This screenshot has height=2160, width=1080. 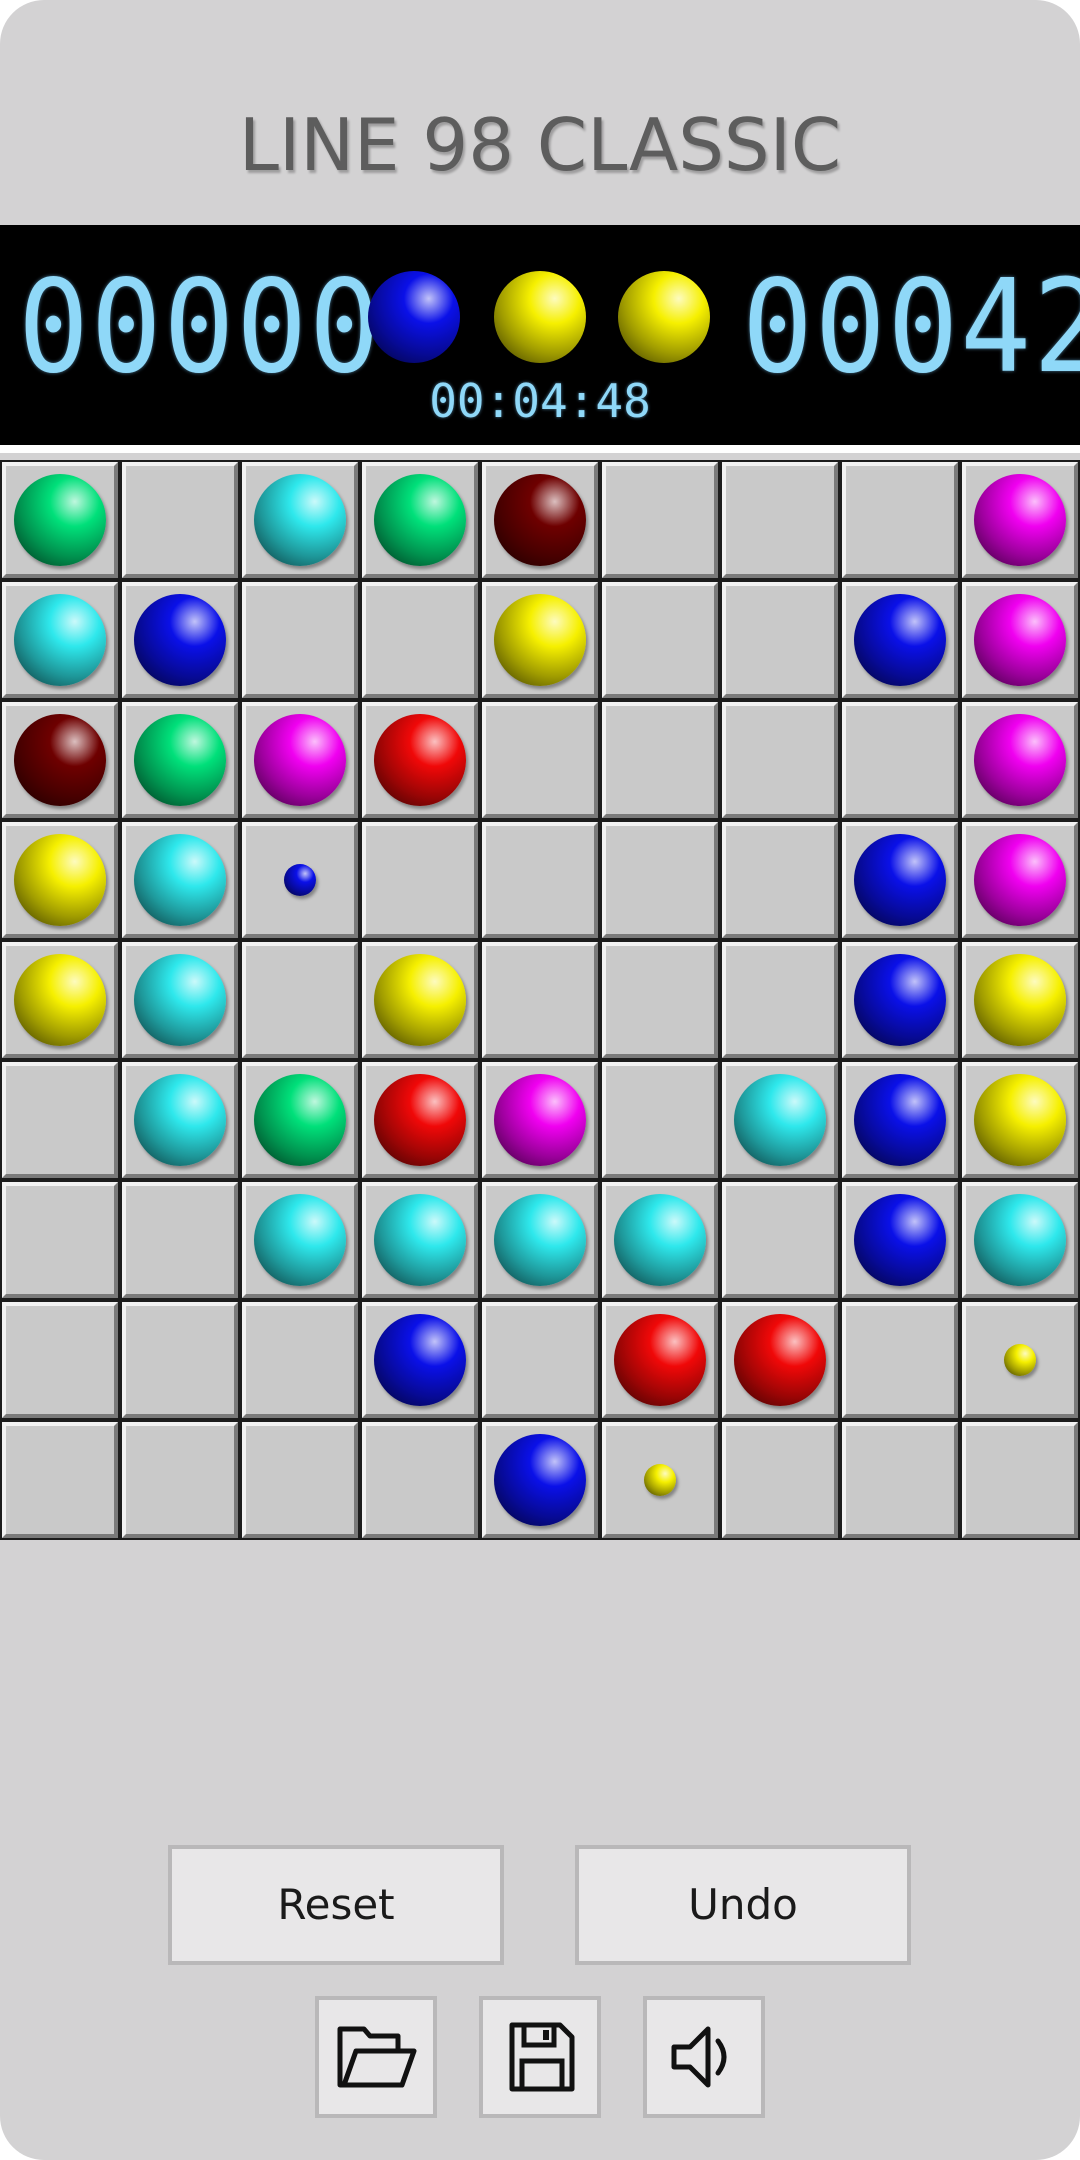 I want to click on save-button, so click(x=540, y=2057).